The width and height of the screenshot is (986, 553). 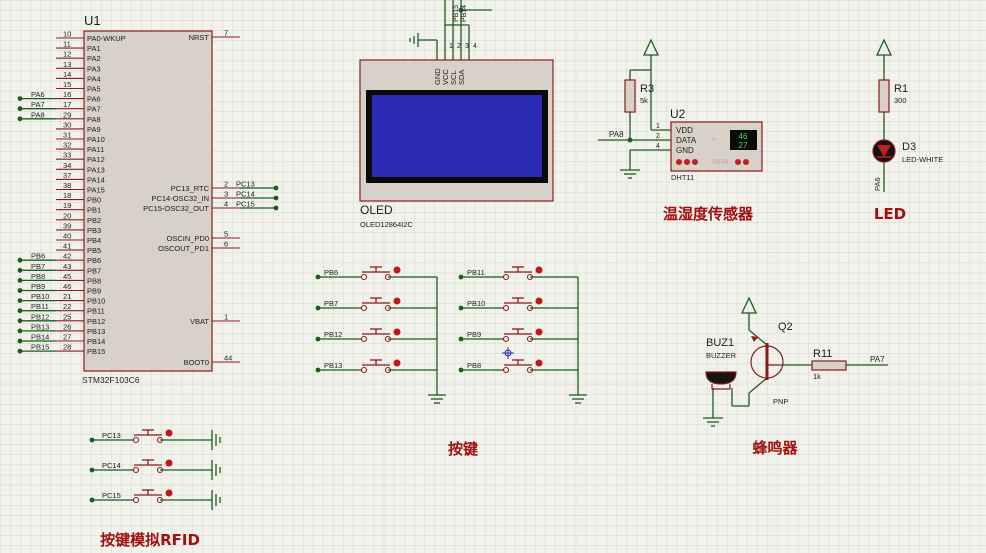 What do you see at coordinates (720, 162) in the screenshot?
I see `dht-rh-label: %RH` at bounding box center [720, 162].